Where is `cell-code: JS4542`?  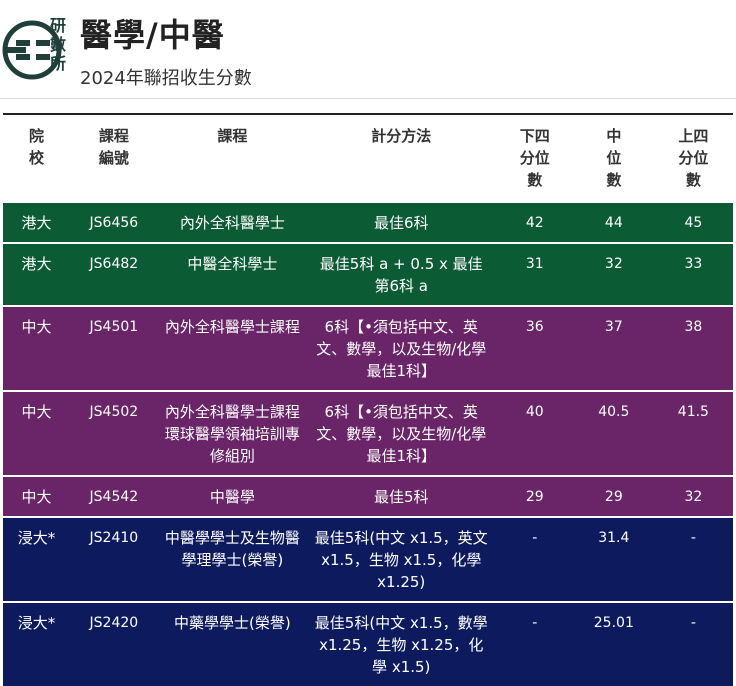
cell-code: JS4542 is located at coordinates (113, 496).